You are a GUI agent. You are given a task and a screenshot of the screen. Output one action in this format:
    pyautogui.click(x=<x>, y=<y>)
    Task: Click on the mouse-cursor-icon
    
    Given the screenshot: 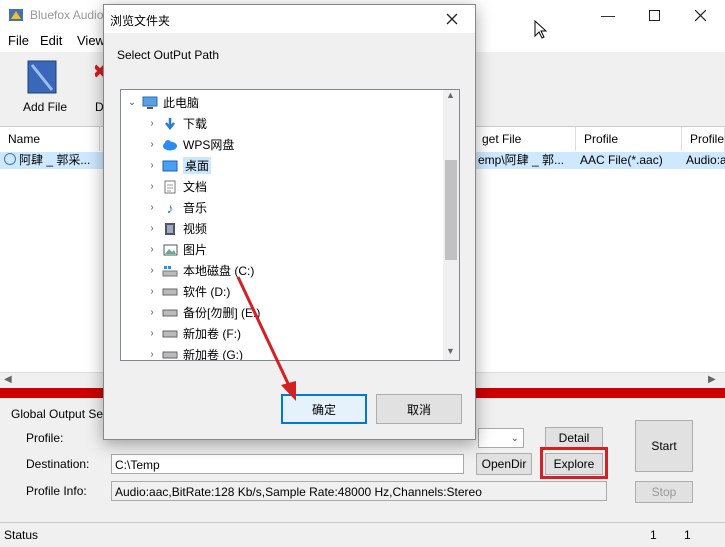 What is the action you would take?
    pyautogui.click(x=541, y=29)
    